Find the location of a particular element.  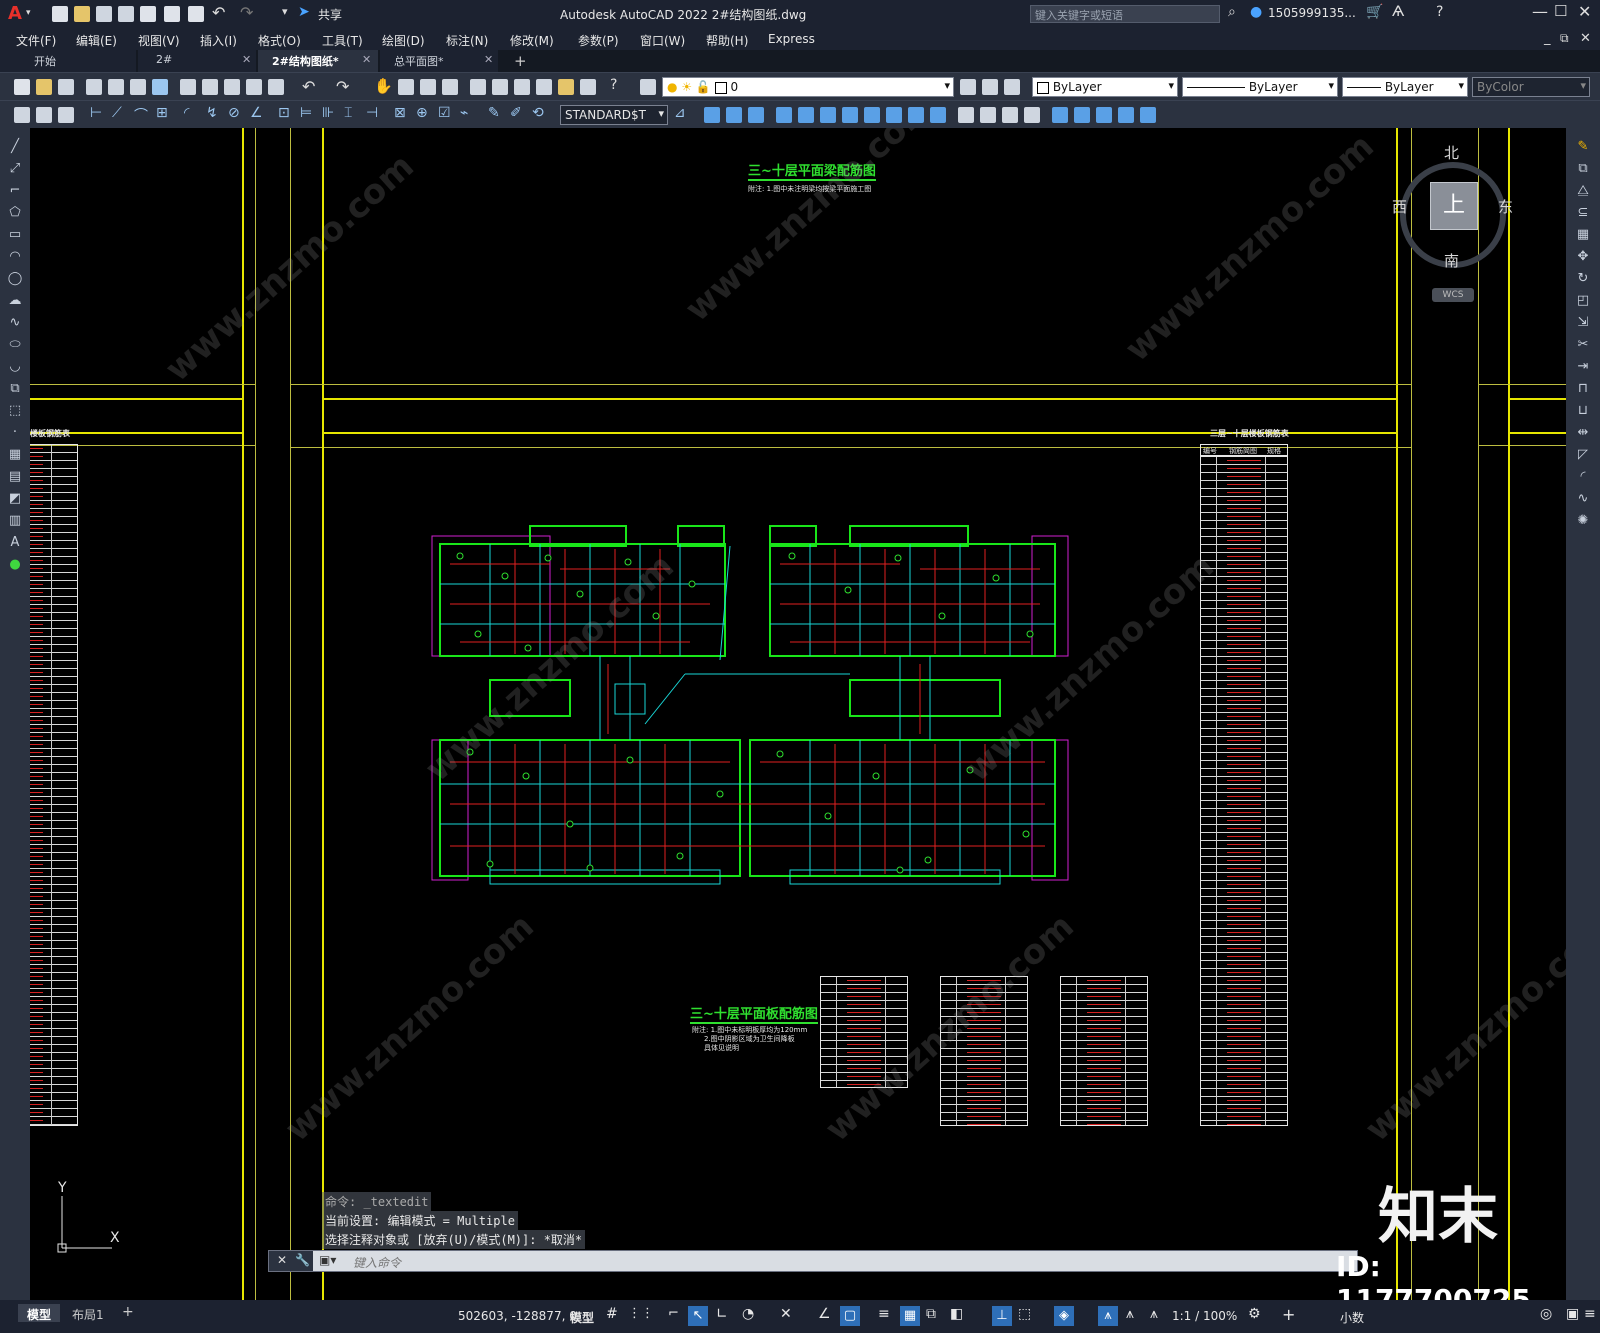

tab-close-icon: ✕ is located at coordinates (246, 59).